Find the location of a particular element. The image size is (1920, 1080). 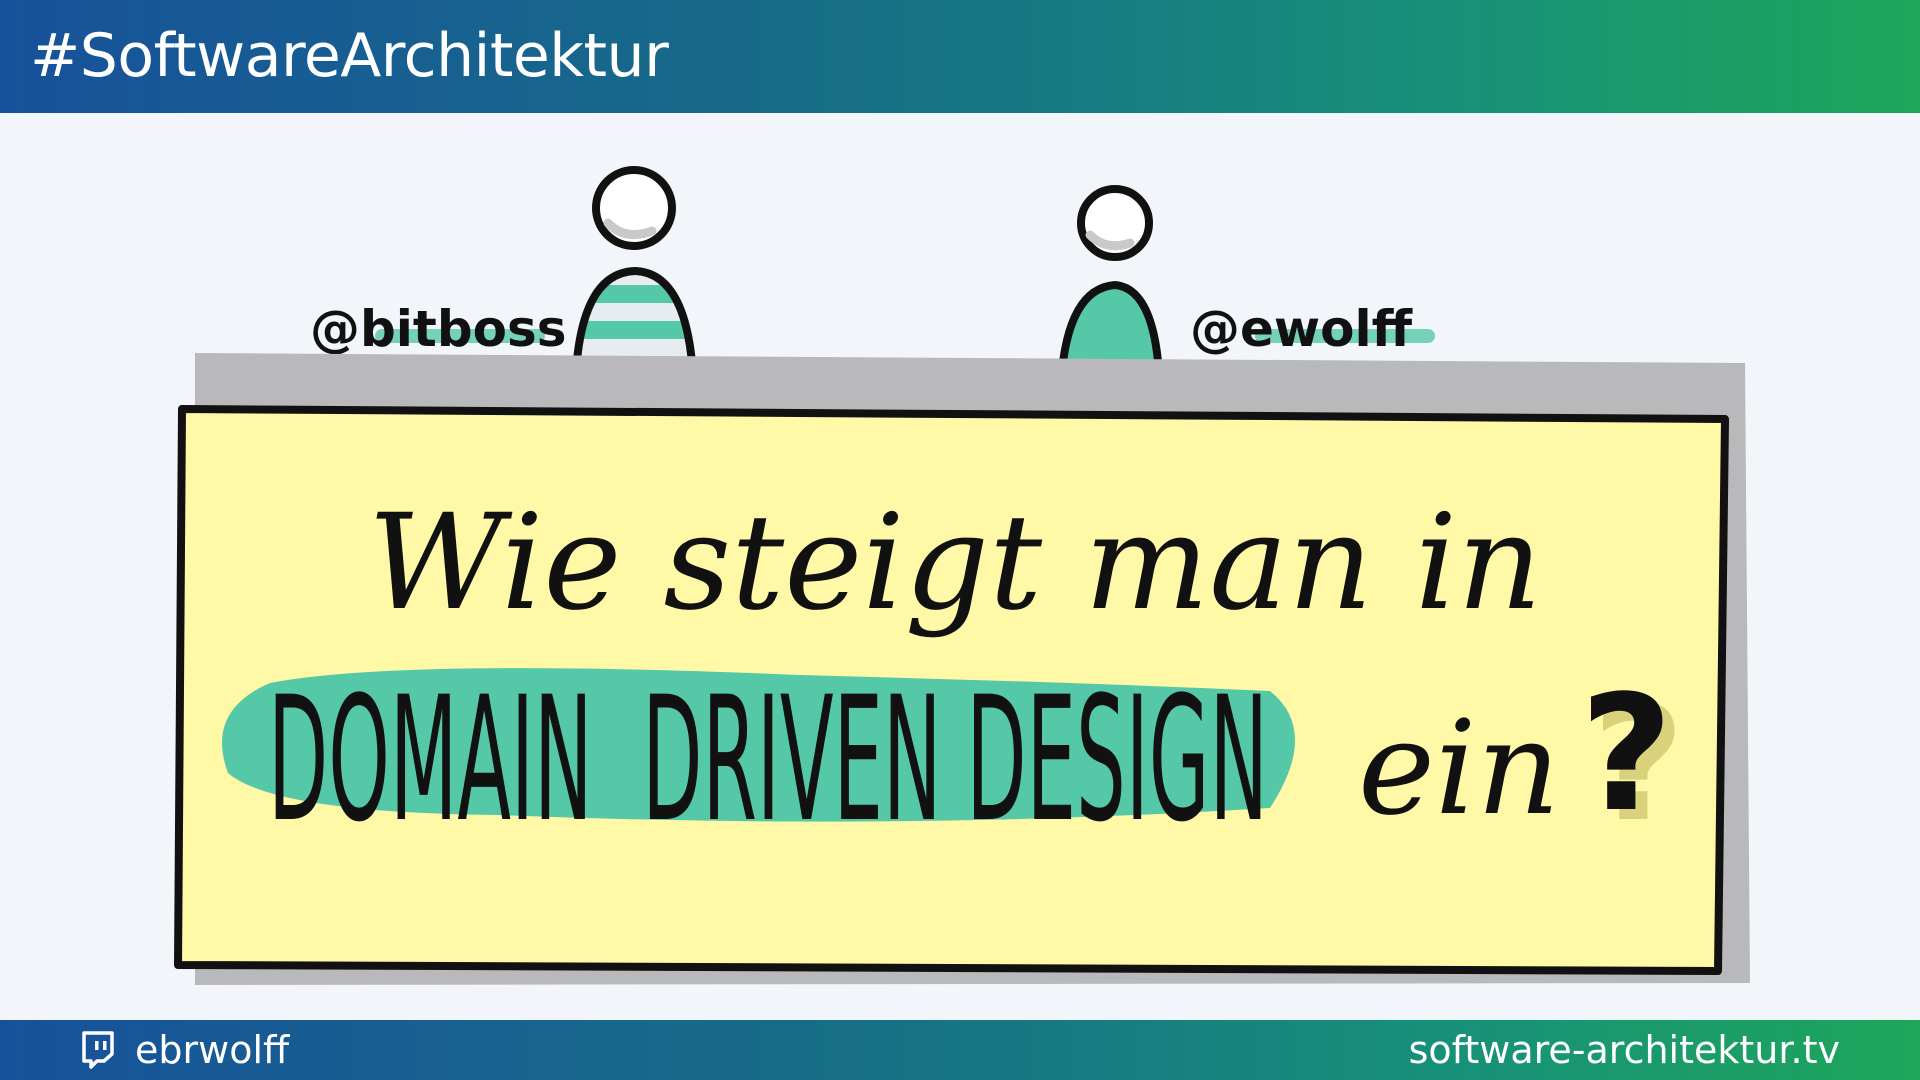

twitch-icon is located at coordinates (98, 1050).